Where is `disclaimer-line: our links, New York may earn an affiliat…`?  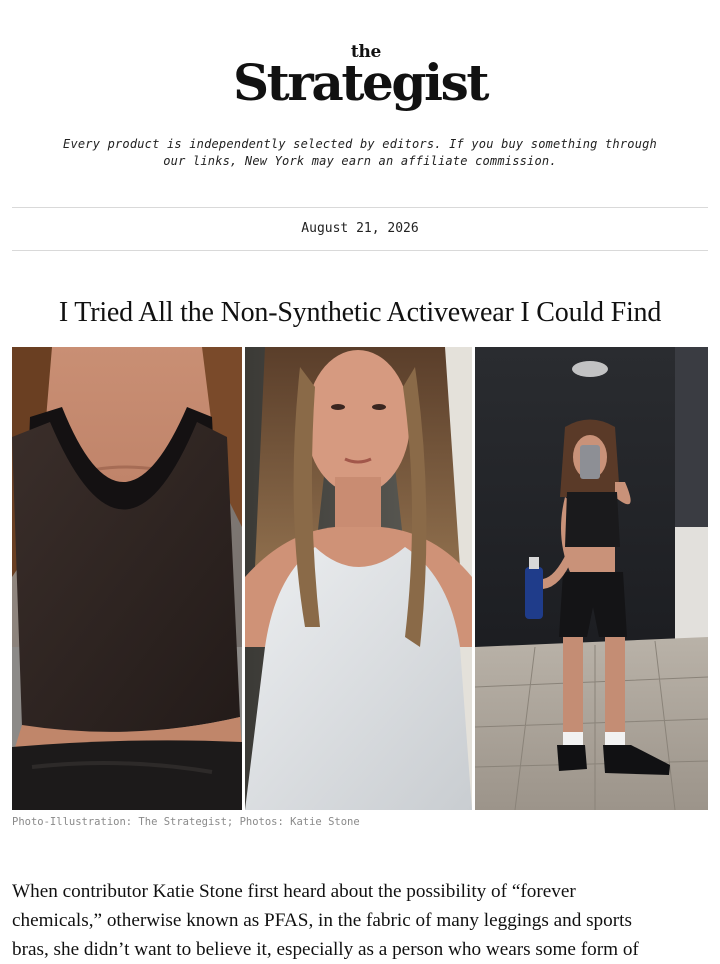 disclaimer-line: our links, New York may earn an affiliat… is located at coordinates (360, 161).